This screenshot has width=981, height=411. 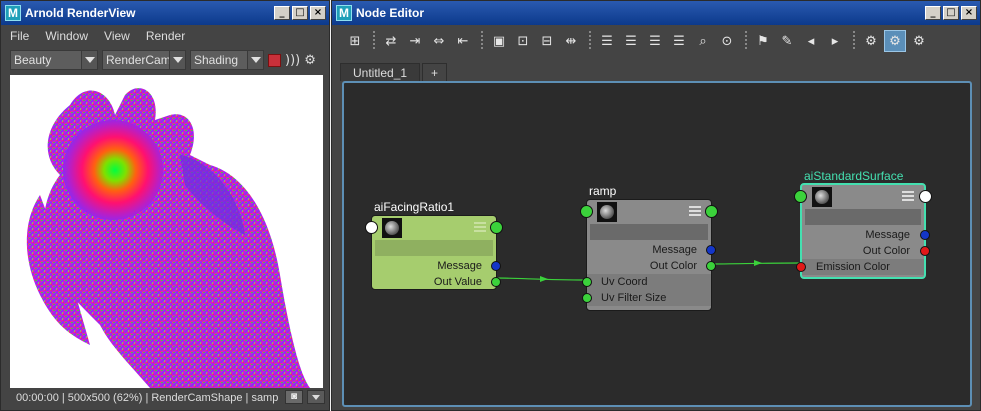 What do you see at coordinates (54, 60) in the screenshot?
I see `aov-dropdown: Beauty` at bounding box center [54, 60].